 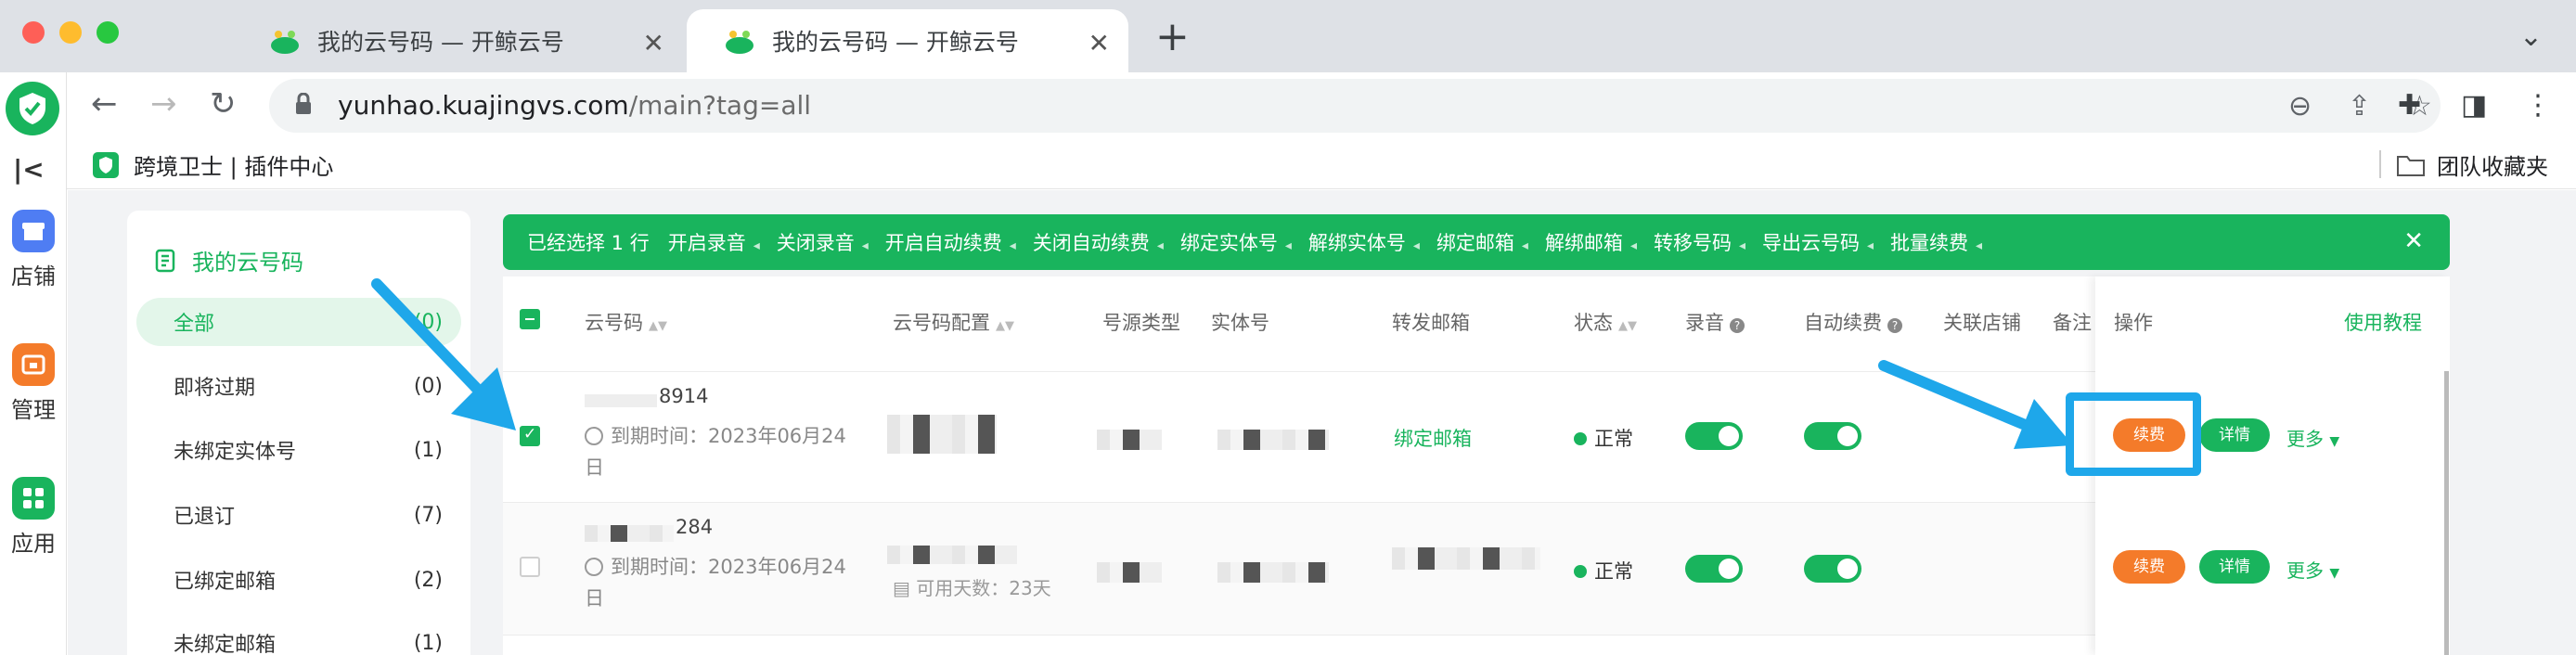 What do you see at coordinates (2409, 105) in the screenshot?
I see `extensions-puzzle-icon: ✚` at bounding box center [2409, 105].